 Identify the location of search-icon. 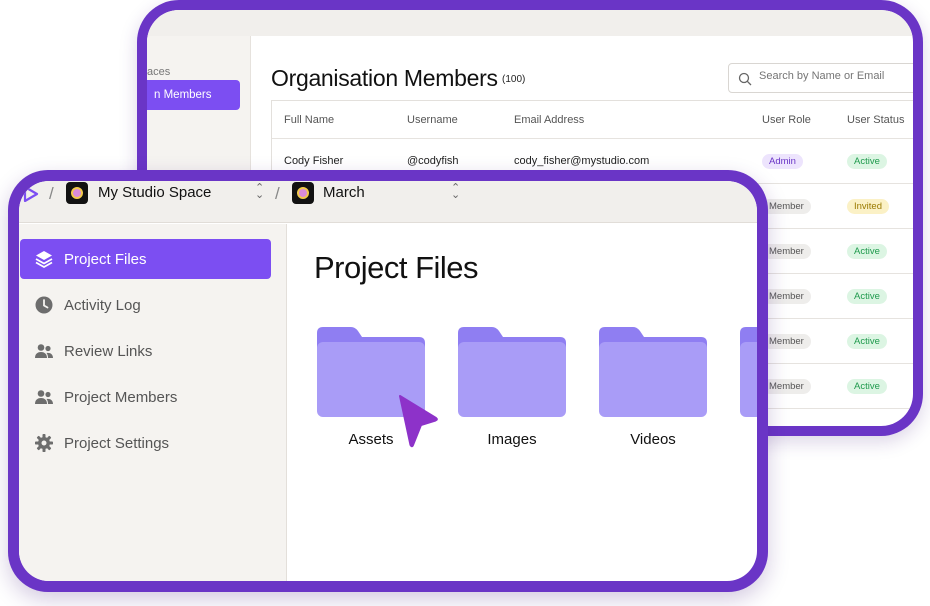
(745, 79).